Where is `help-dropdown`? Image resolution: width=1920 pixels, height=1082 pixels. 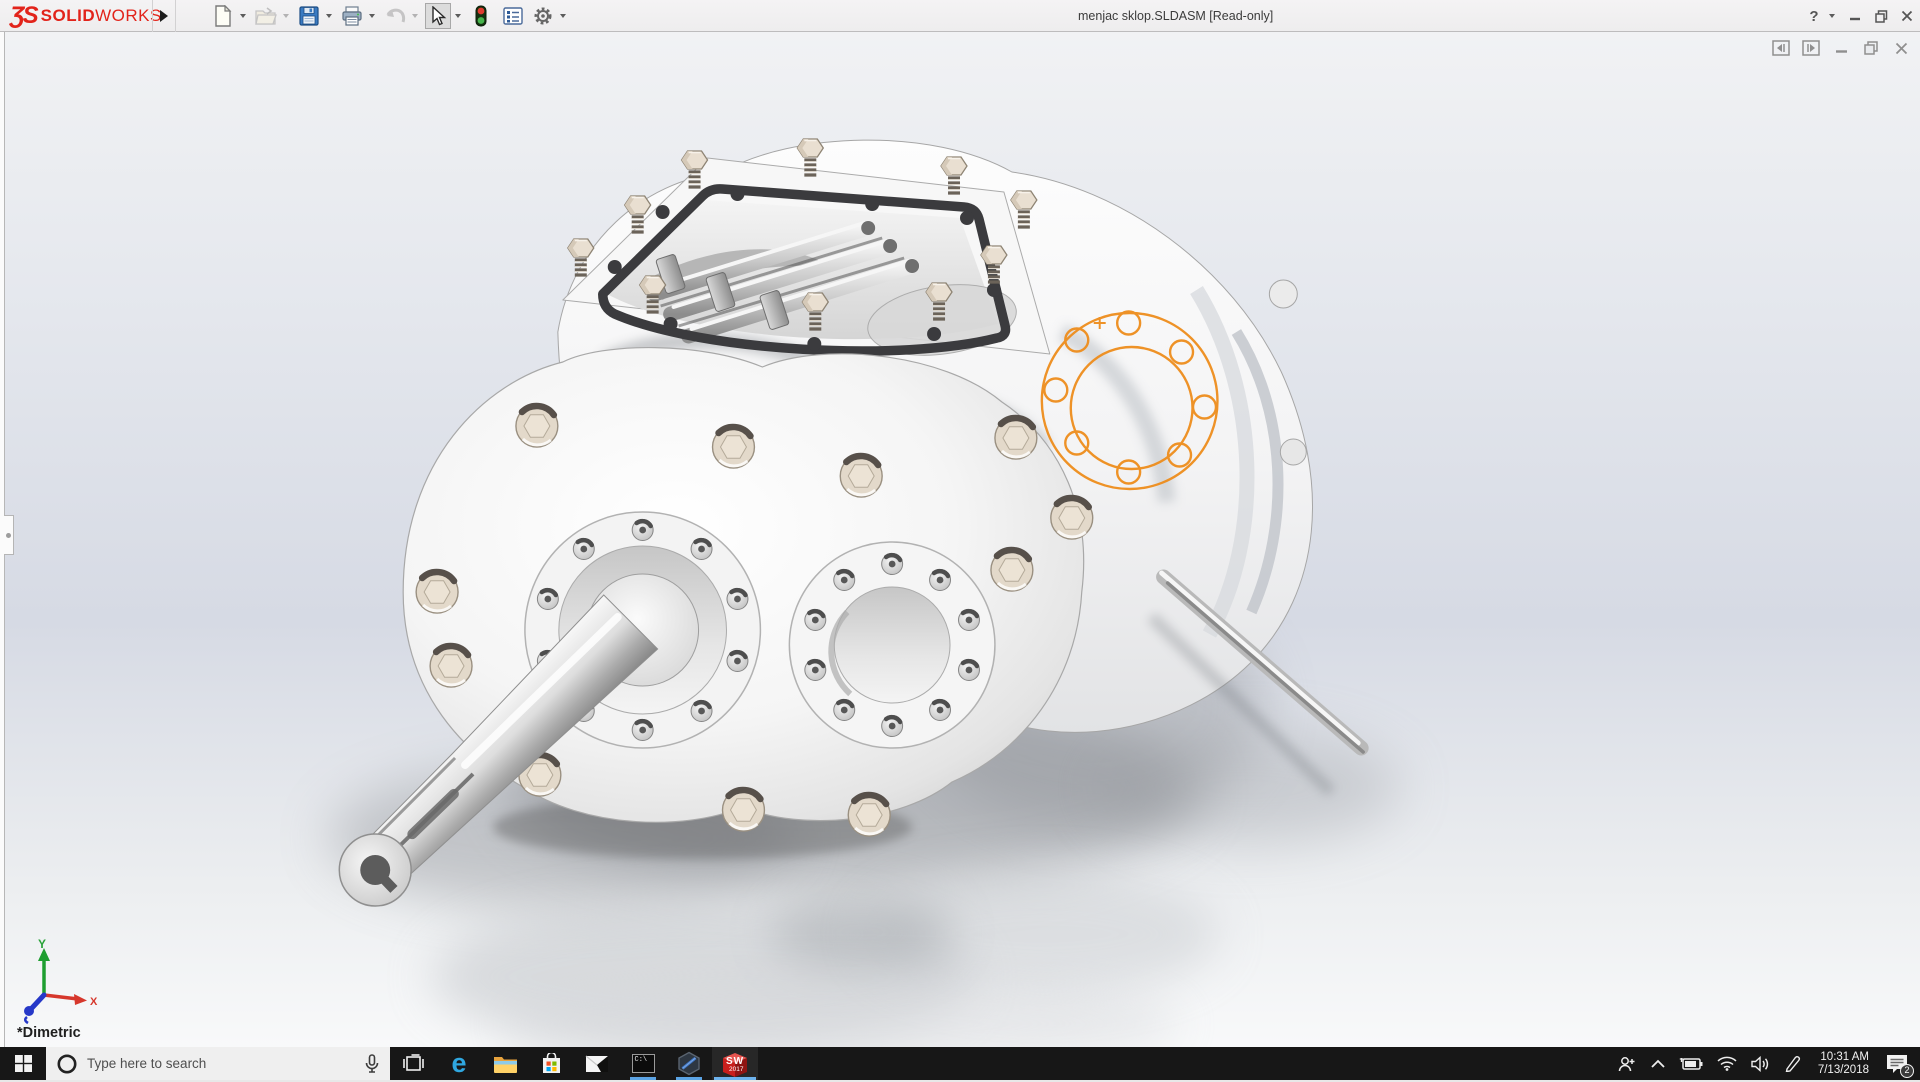
help-dropdown is located at coordinates (1831, 16).